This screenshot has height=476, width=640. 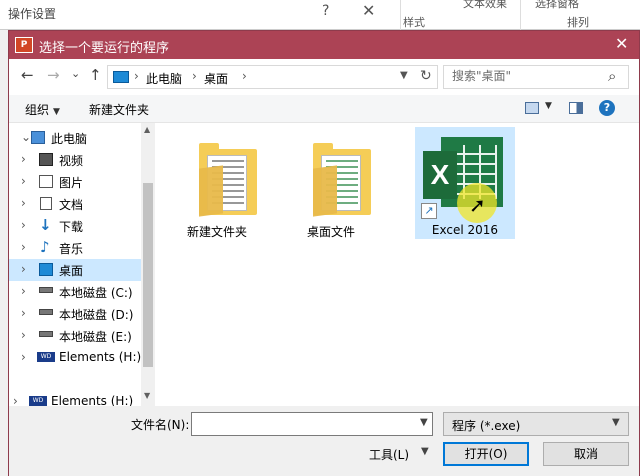 What do you see at coordinates (42, 109) in the screenshot?
I see `organize-button: 组织 ▼` at bounding box center [42, 109].